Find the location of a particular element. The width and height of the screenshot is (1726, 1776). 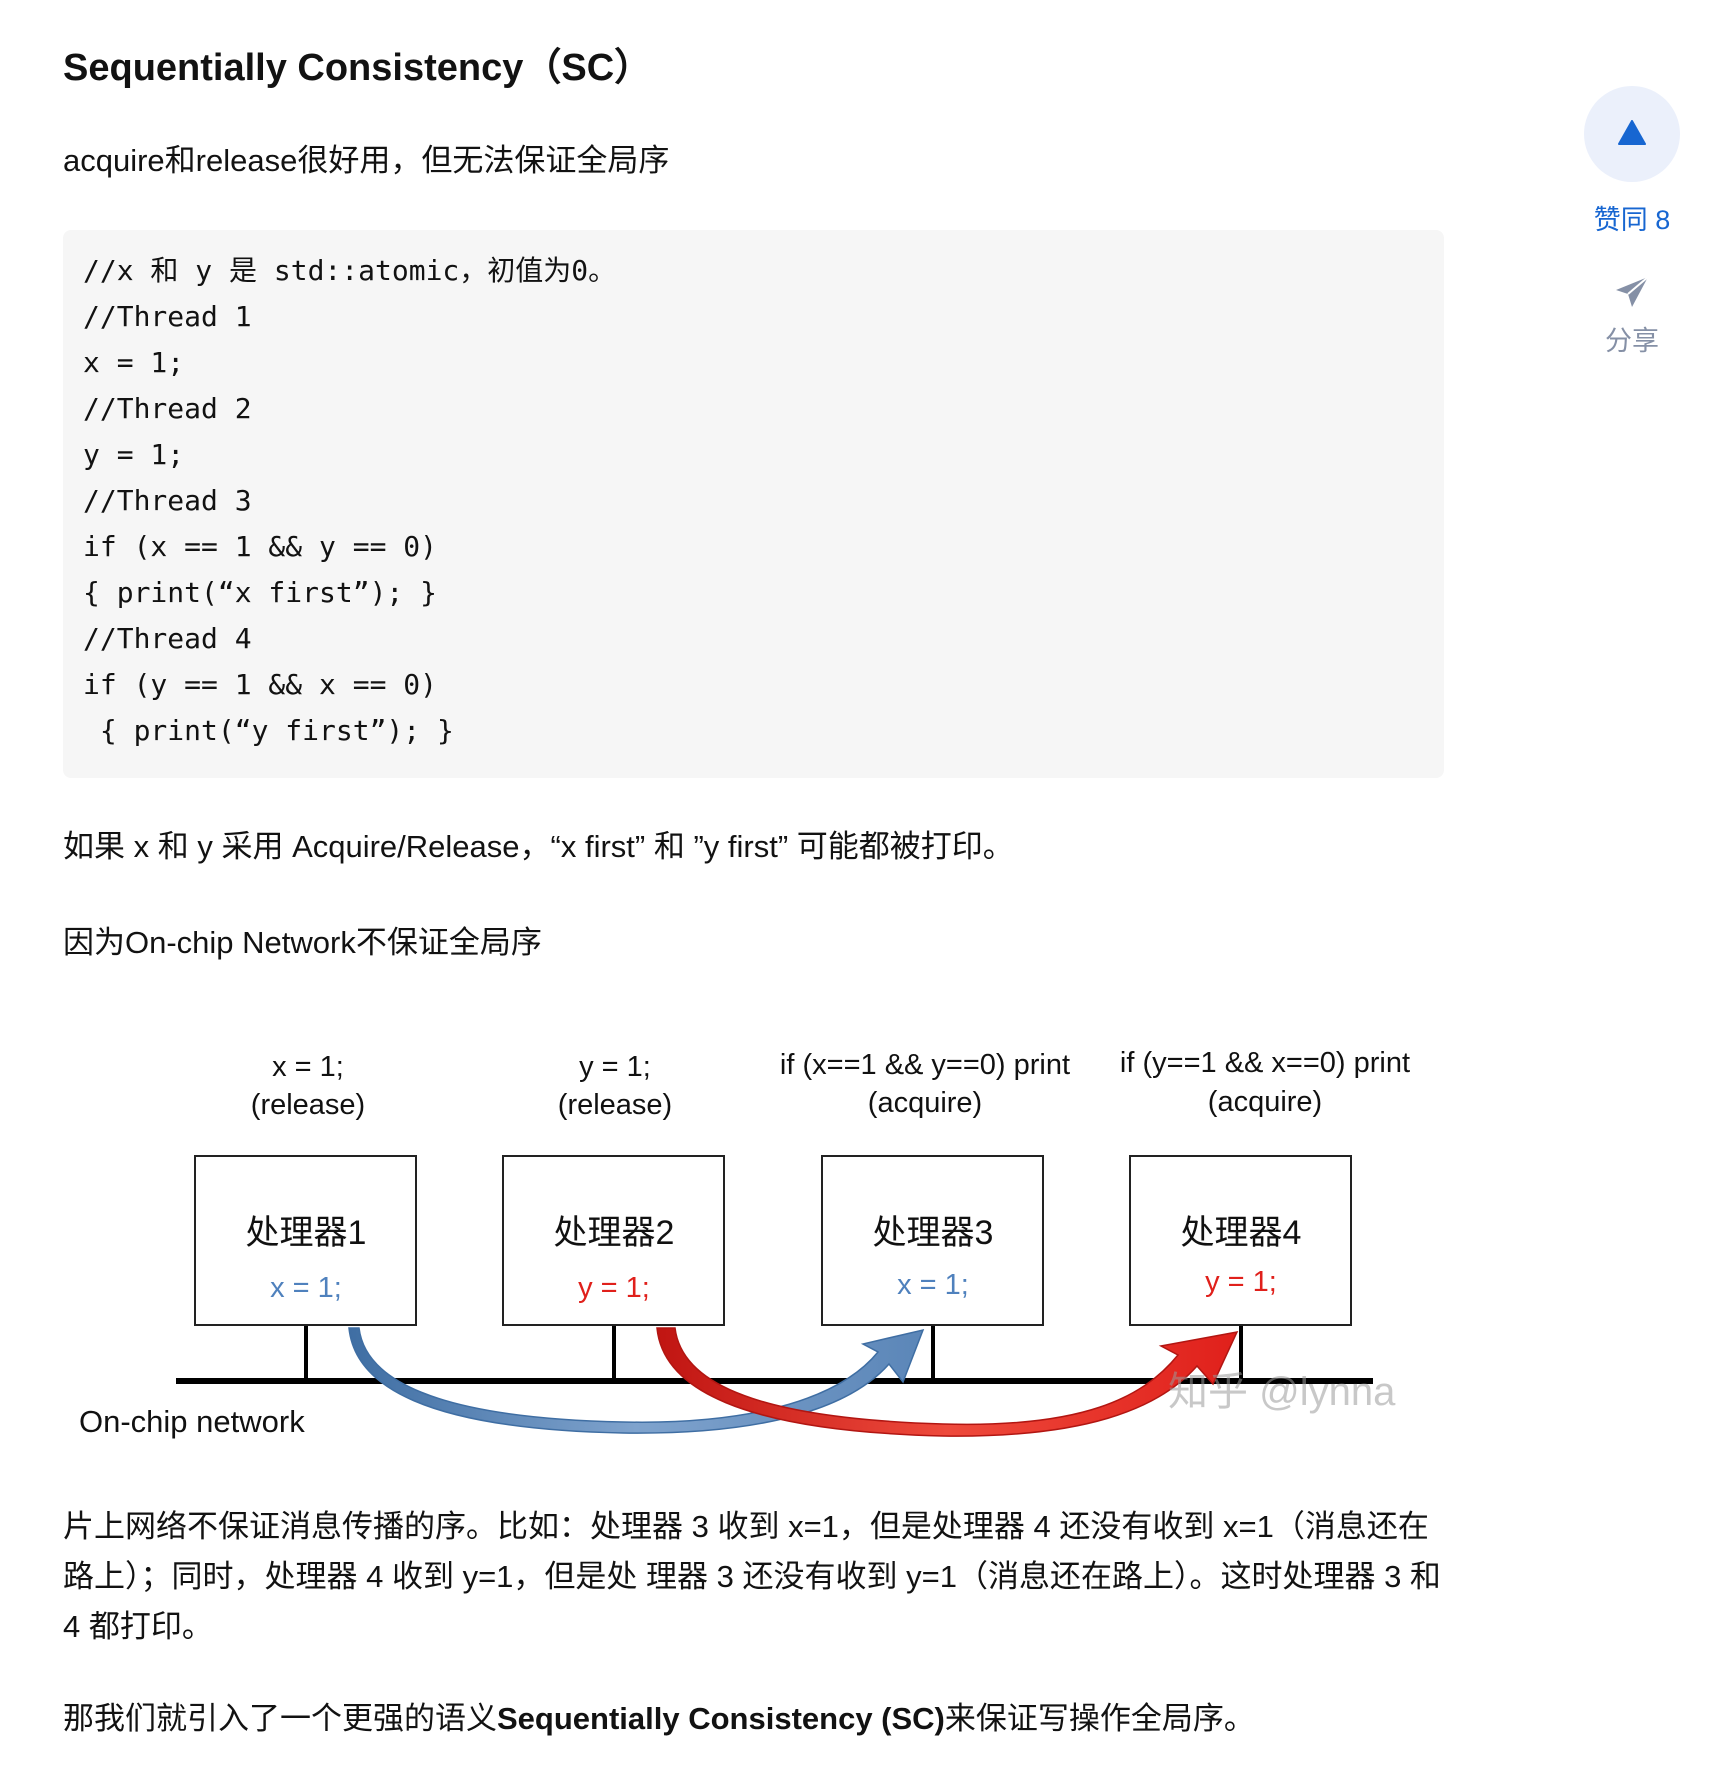

code-line: //Thread 1 is located at coordinates (167, 316).